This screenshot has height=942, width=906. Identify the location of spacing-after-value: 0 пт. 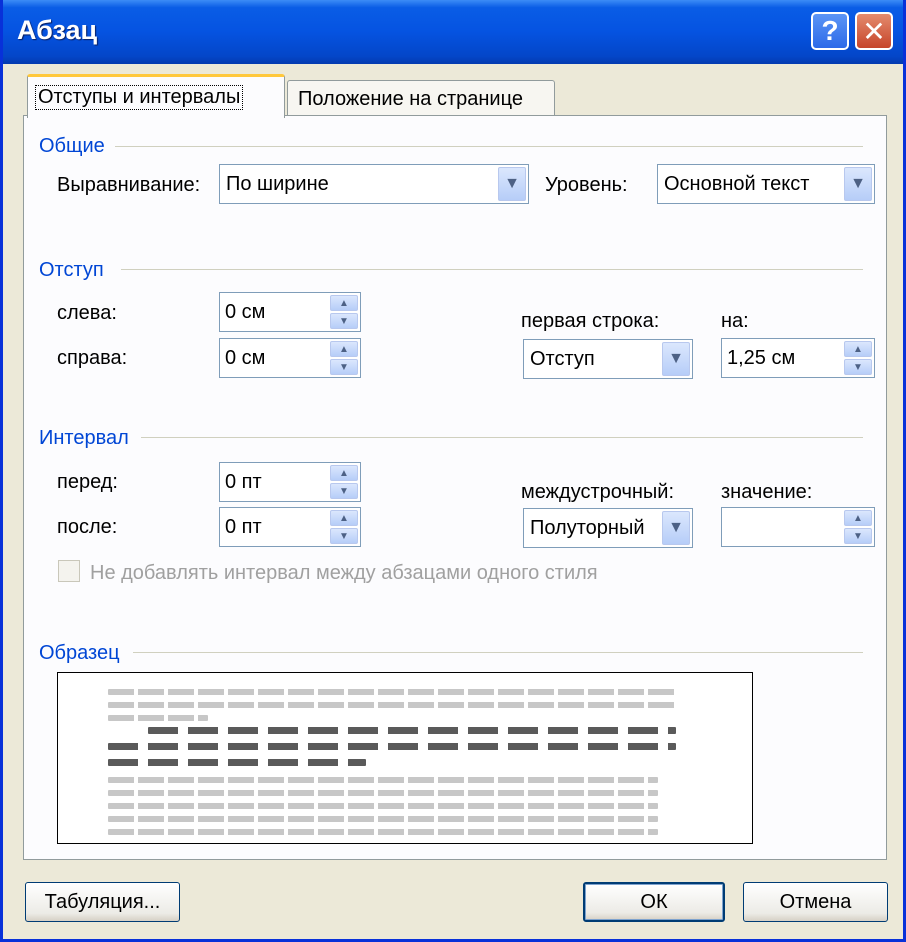
(243, 527).